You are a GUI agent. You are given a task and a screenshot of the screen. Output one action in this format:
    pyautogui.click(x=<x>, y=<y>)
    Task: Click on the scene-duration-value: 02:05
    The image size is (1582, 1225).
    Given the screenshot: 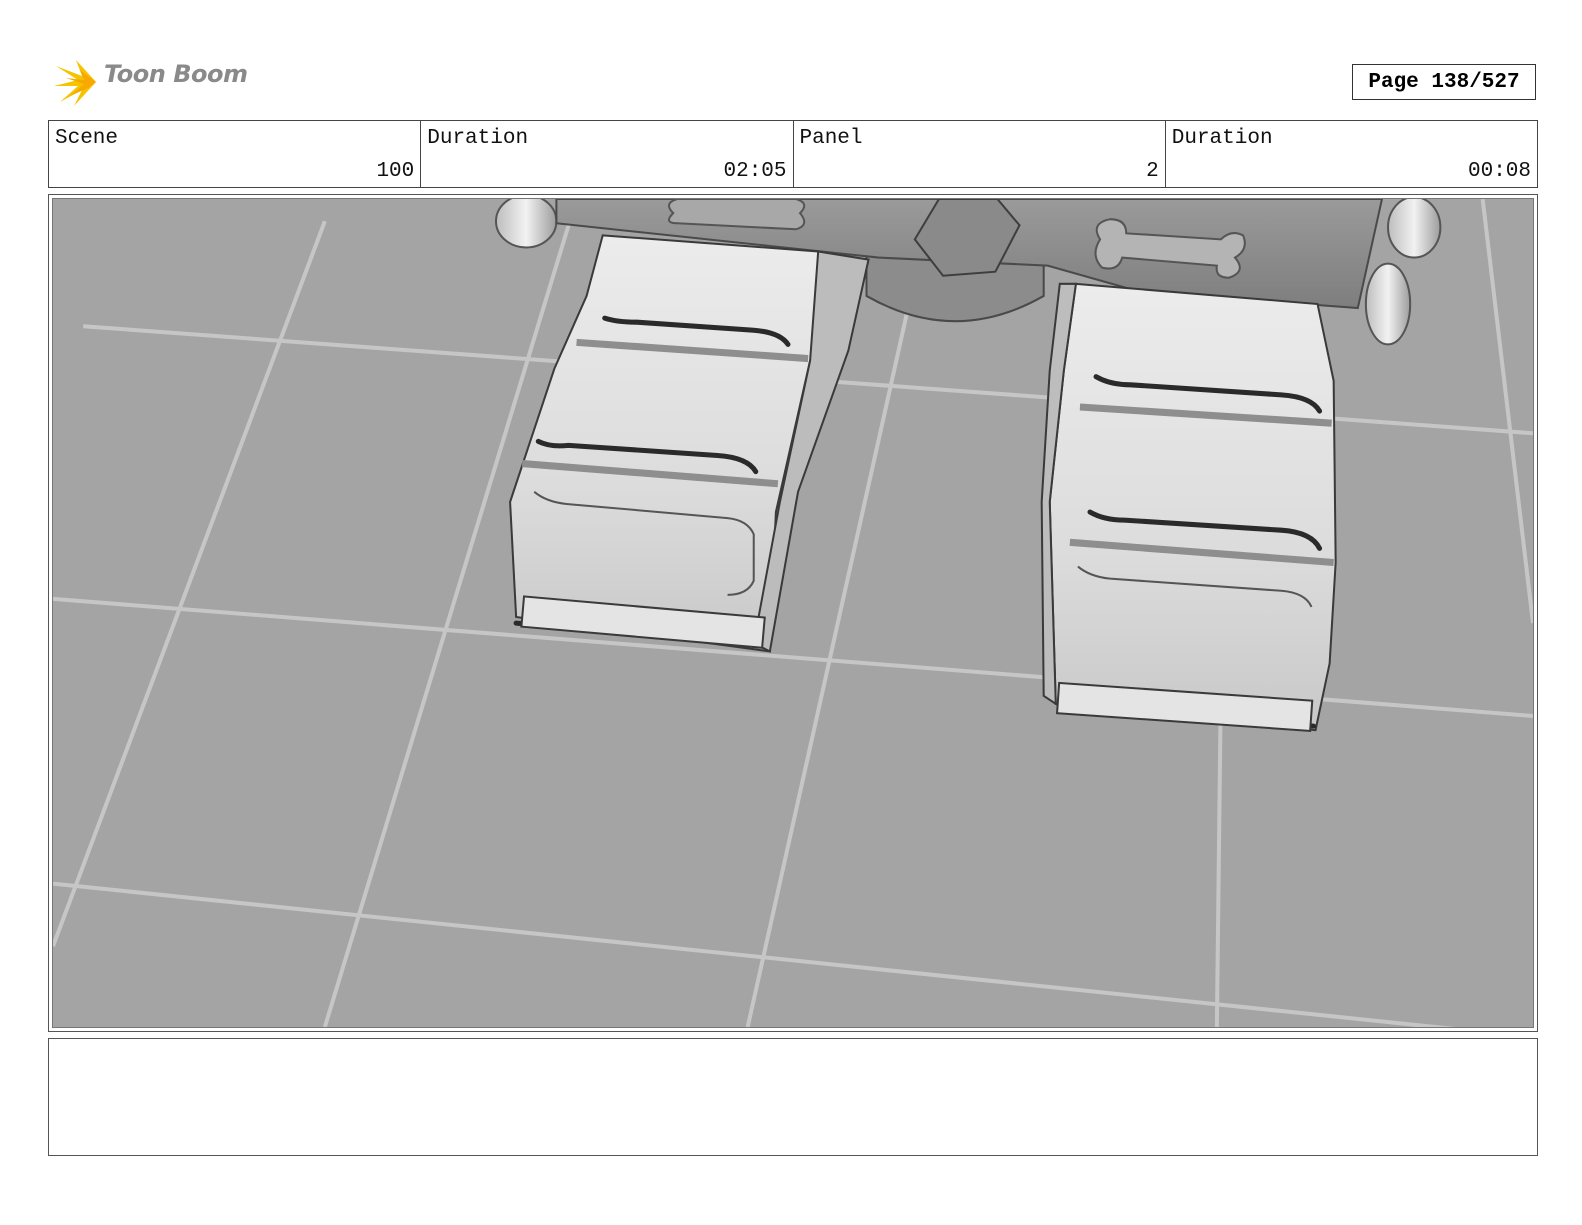 What is the action you would take?
    pyautogui.click(x=755, y=171)
    